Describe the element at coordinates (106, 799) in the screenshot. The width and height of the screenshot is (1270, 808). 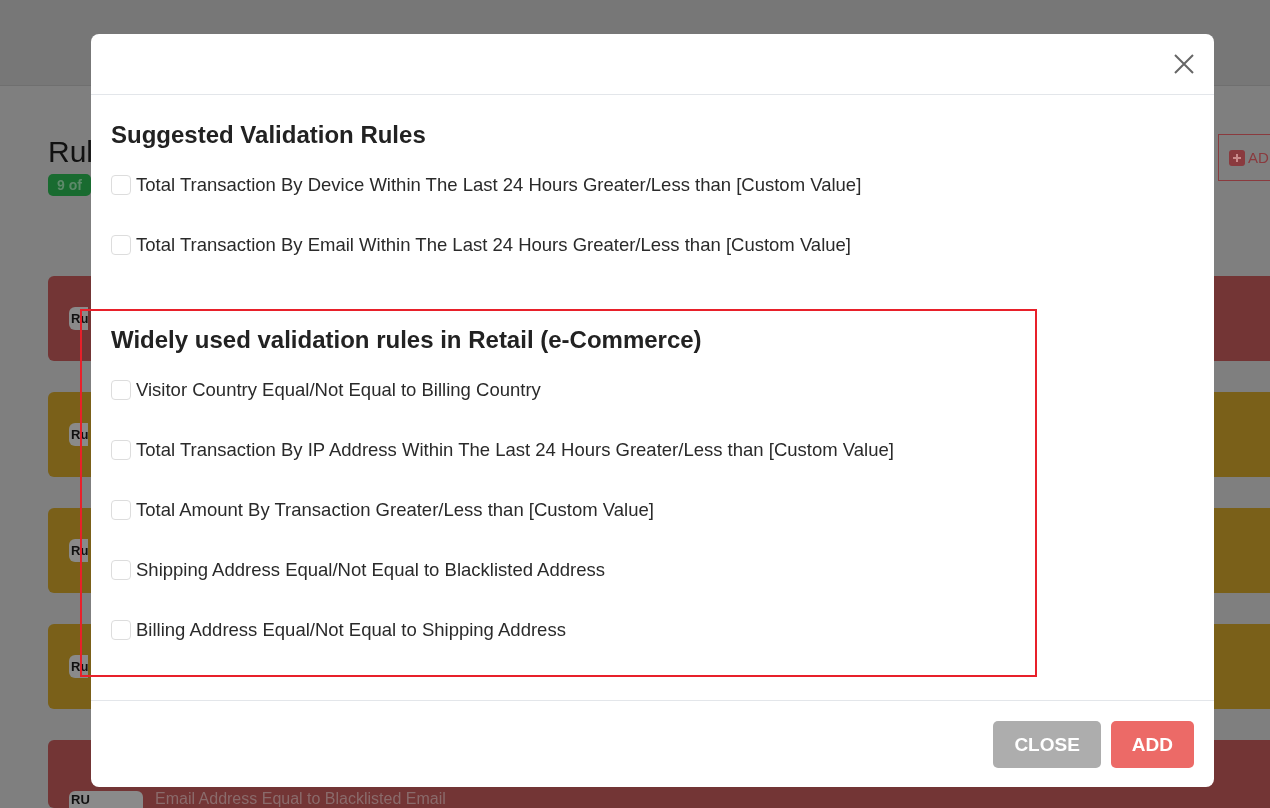
I see `rule-tag: RU` at that location.